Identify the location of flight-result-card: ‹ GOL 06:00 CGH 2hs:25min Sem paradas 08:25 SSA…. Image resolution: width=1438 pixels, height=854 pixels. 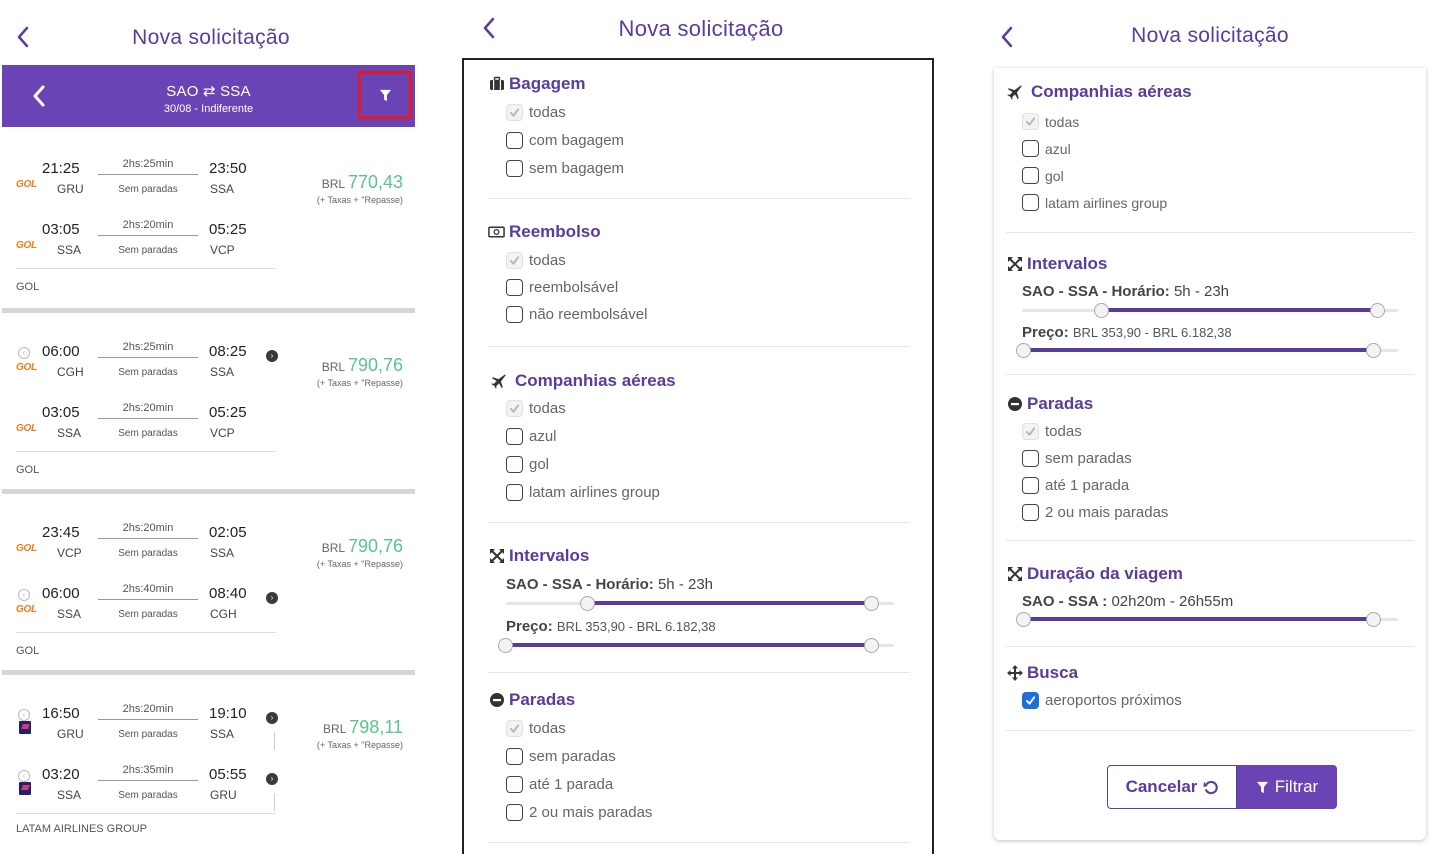
(208, 403).